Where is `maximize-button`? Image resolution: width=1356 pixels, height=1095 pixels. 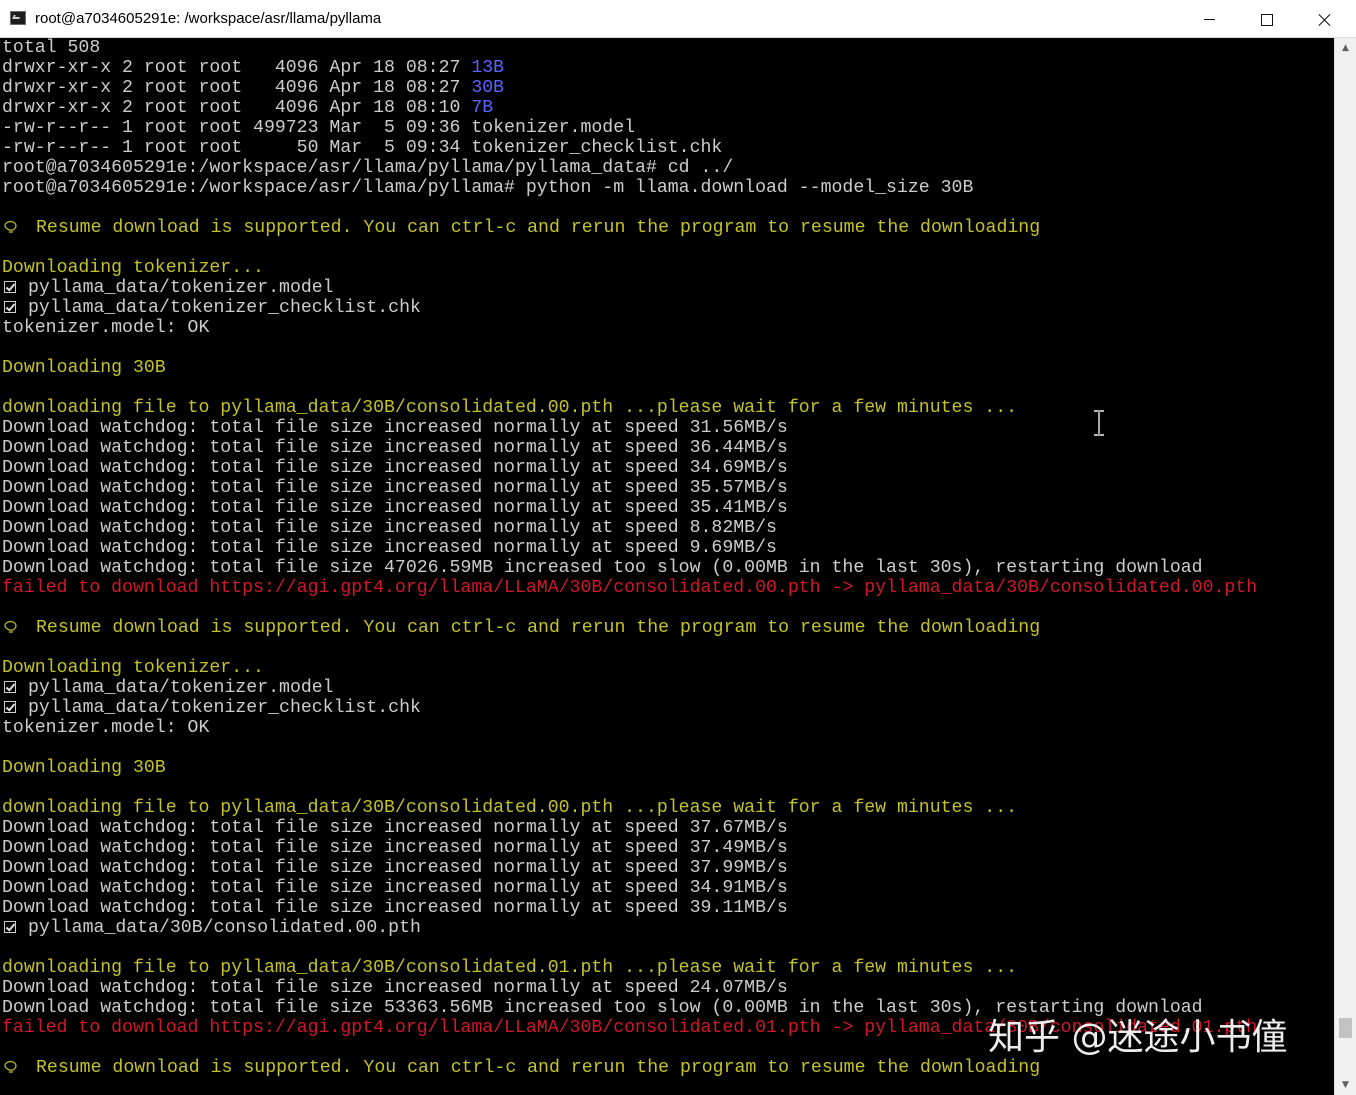
maximize-button is located at coordinates (1267, 19).